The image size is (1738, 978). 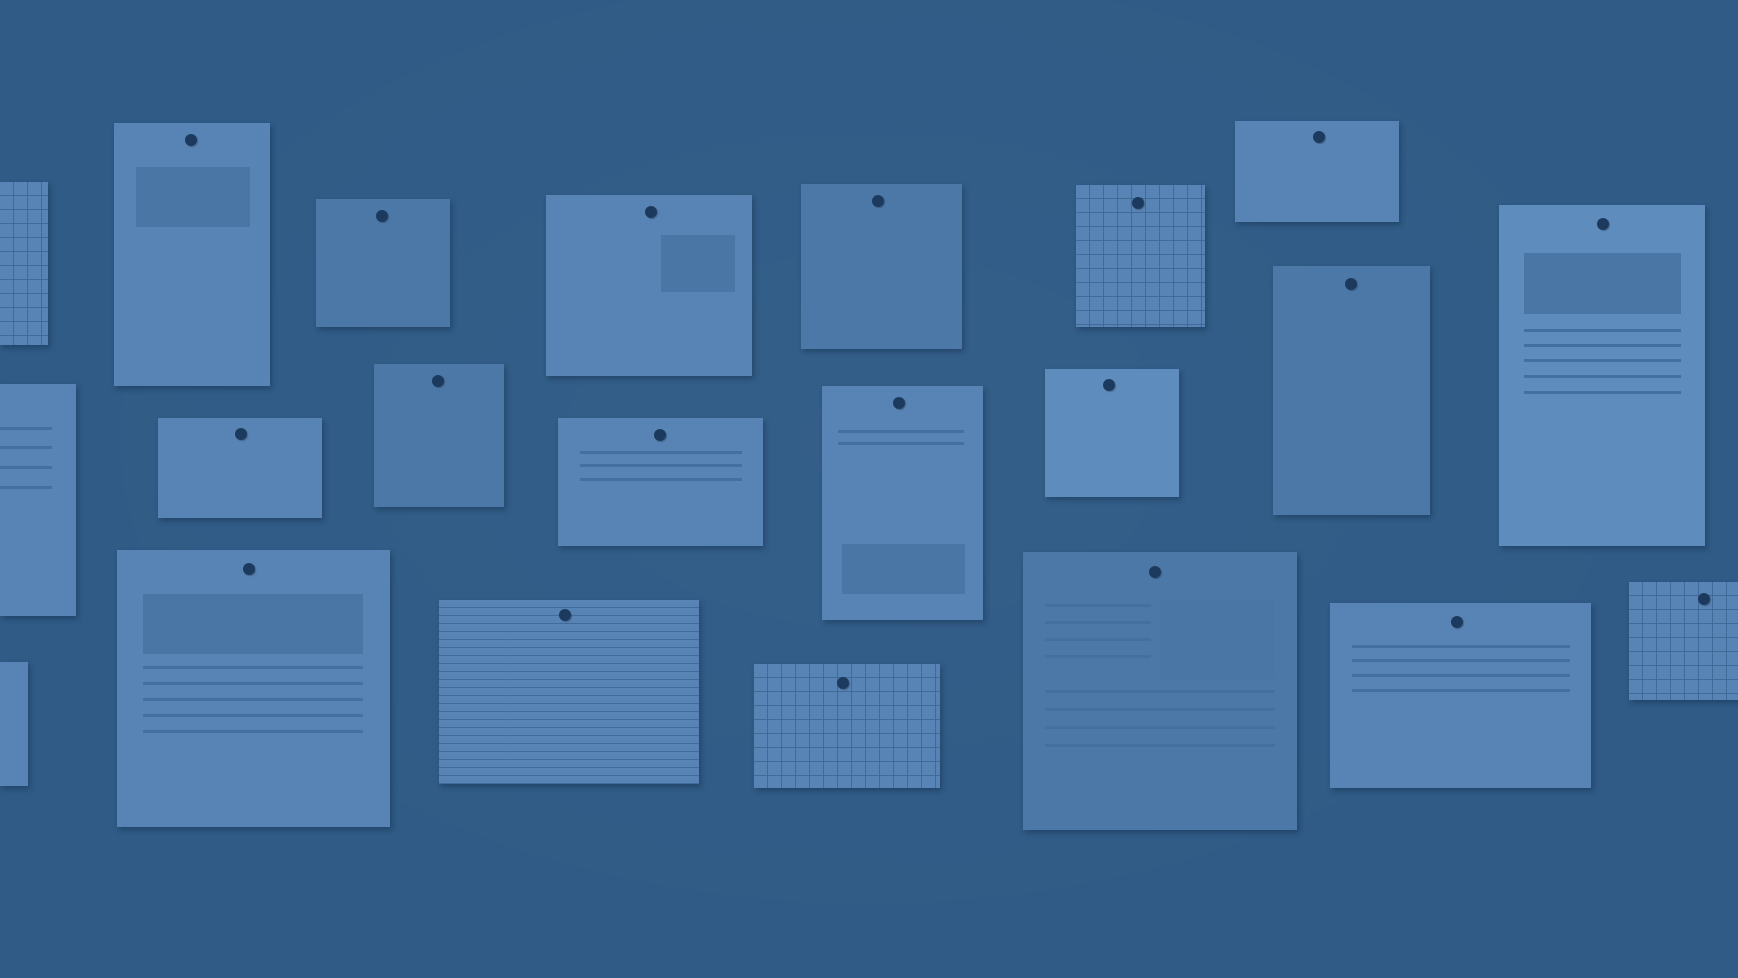 I want to click on note-tall-block, so click(x=192, y=254).